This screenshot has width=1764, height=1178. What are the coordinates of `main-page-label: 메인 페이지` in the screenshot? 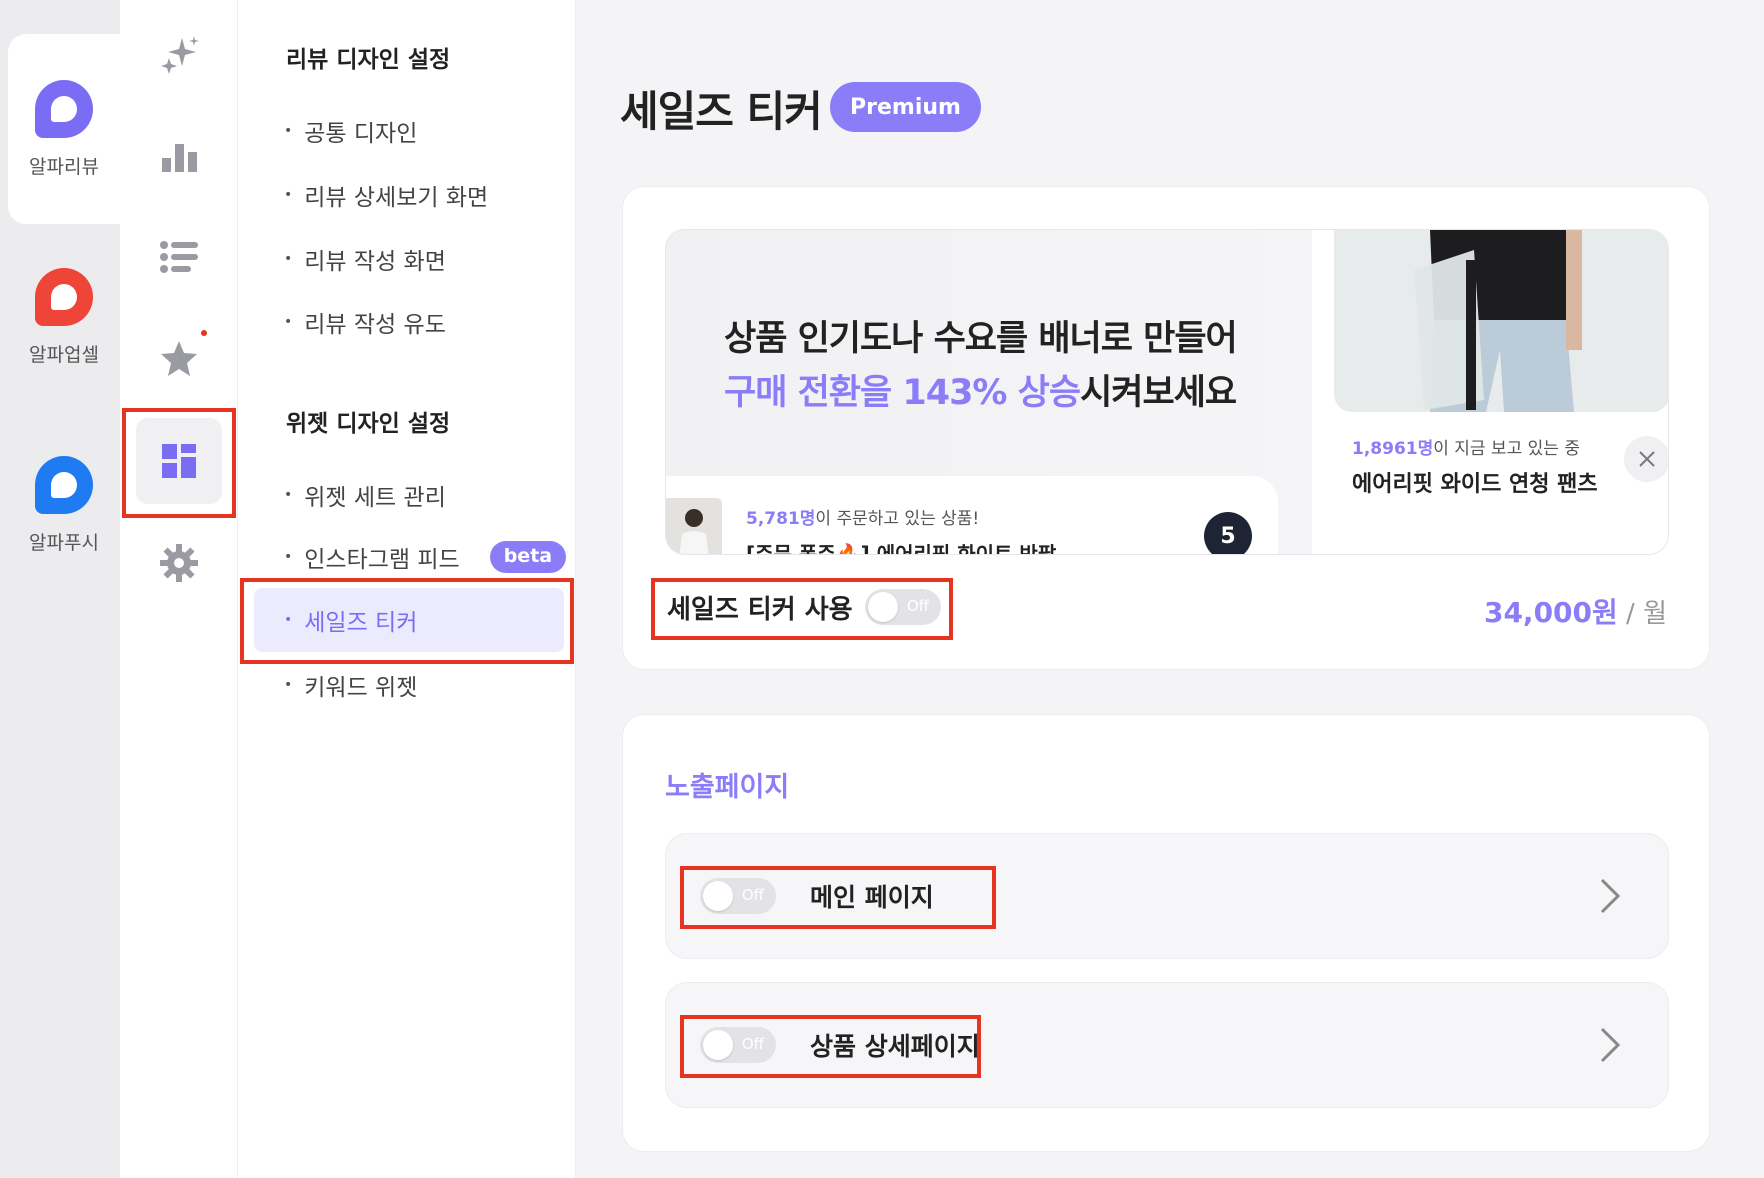 It's located at (872, 897).